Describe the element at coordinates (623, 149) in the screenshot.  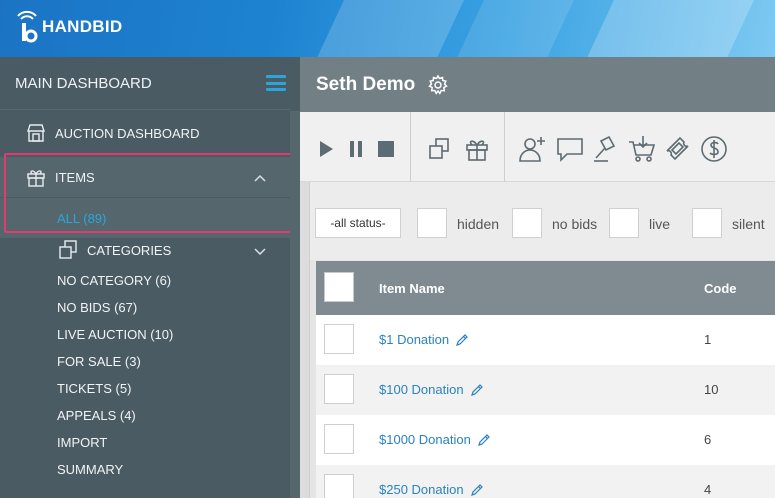
I see `auction-actions` at that location.